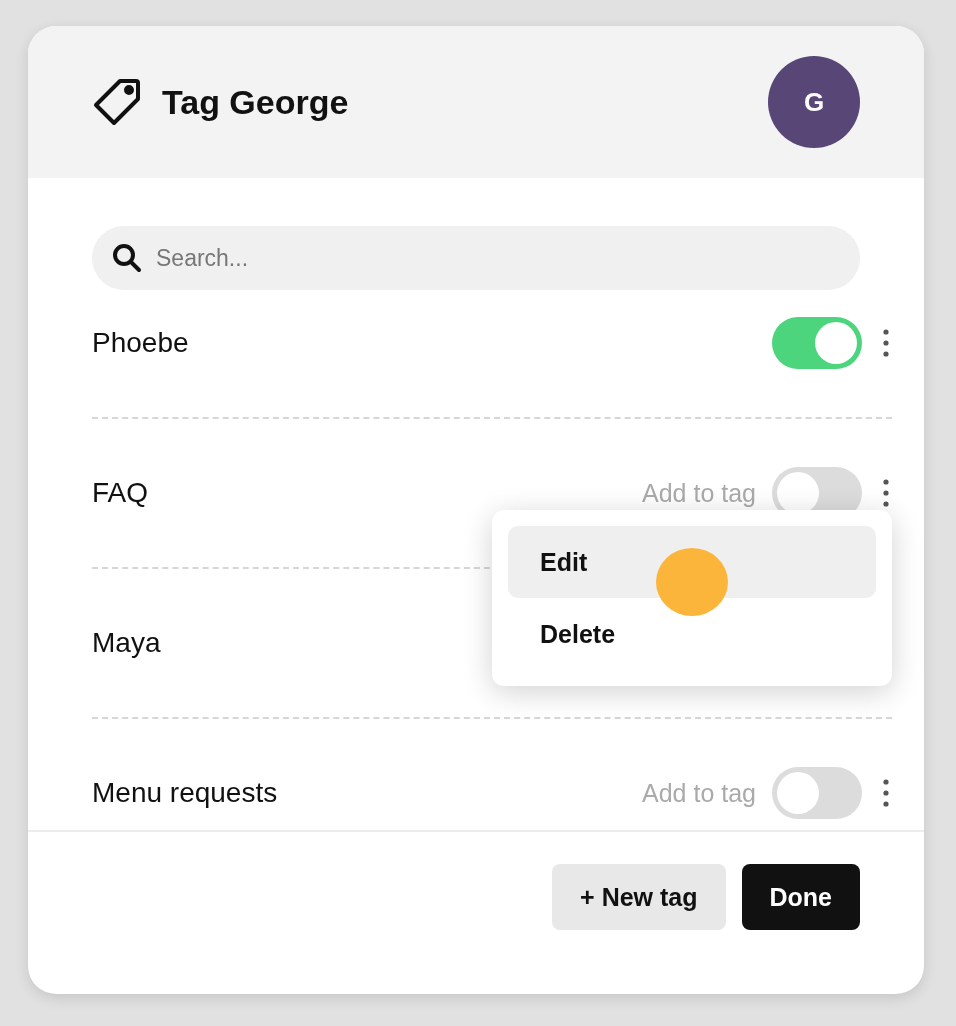 Image resolution: width=956 pixels, height=1026 pixels. Describe the element at coordinates (692, 634) in the screenshot. I see `menu-item: Delete` at that location.